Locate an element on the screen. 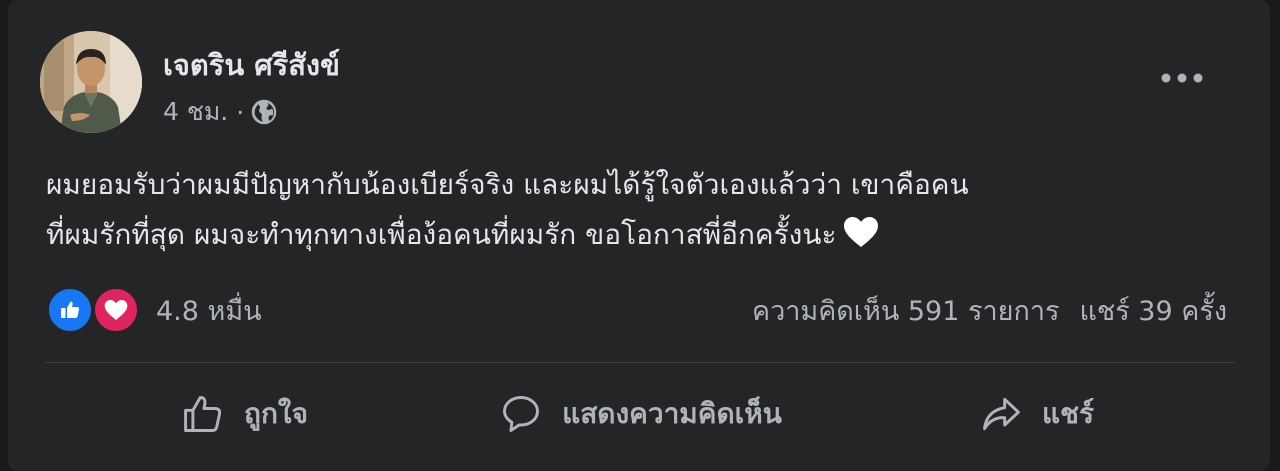  share-icon is located at coordinates (1001, 414).